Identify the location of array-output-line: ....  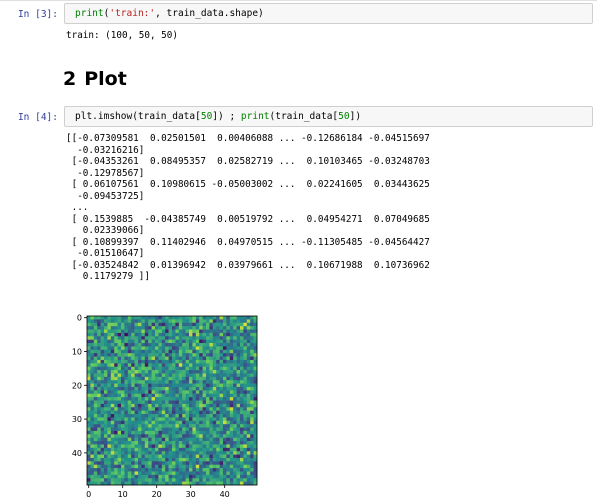
(77, 207).